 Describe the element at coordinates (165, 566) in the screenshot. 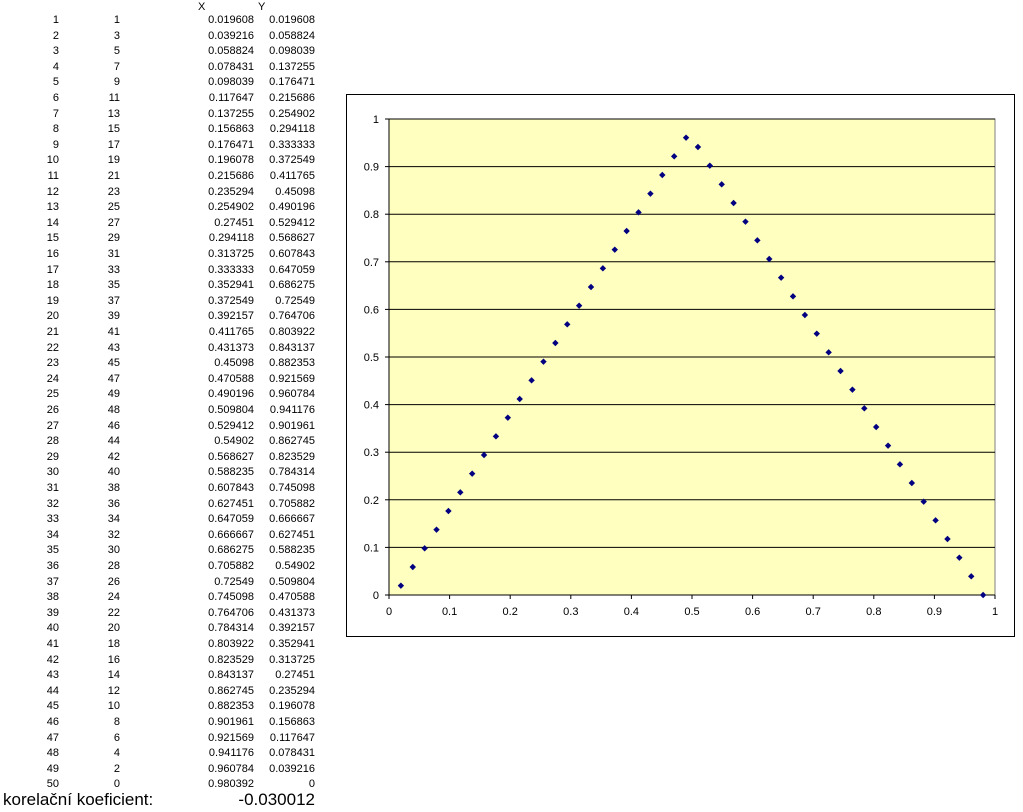

I see `table-row: 36 28 0.705882 0.54902` at that location.